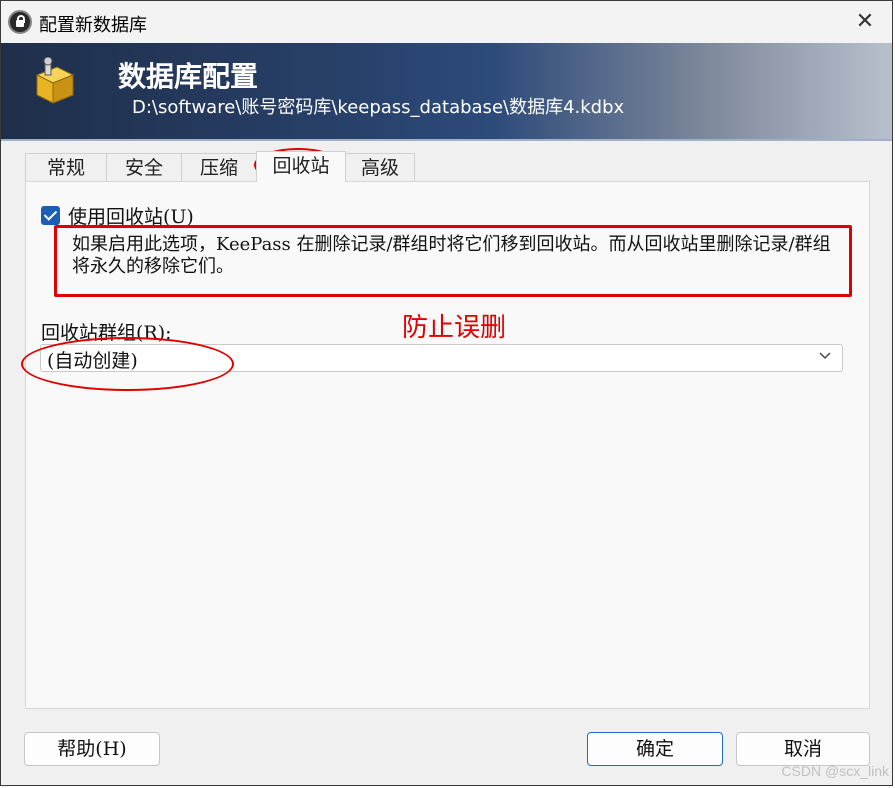 The height and width of the screenshot is (788, 895). Describe the element at coordinates (835, 771) in the screenshot. I see `watermark: CSDN @scx_link` at that location.